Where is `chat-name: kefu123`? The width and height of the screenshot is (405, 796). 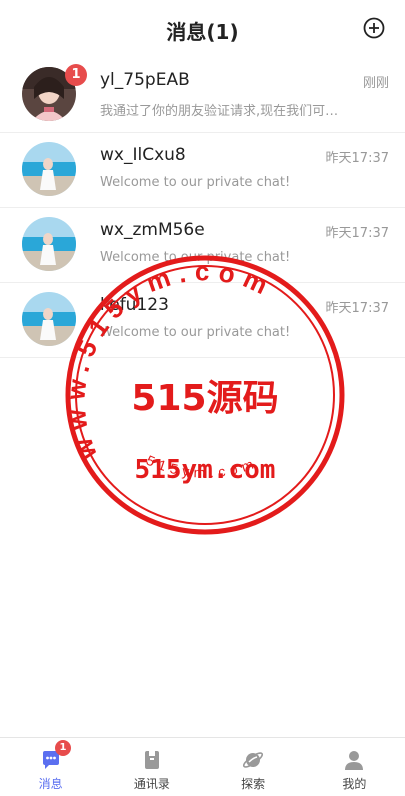 chat-name: kefu123 is located at coordinates (134, 305).